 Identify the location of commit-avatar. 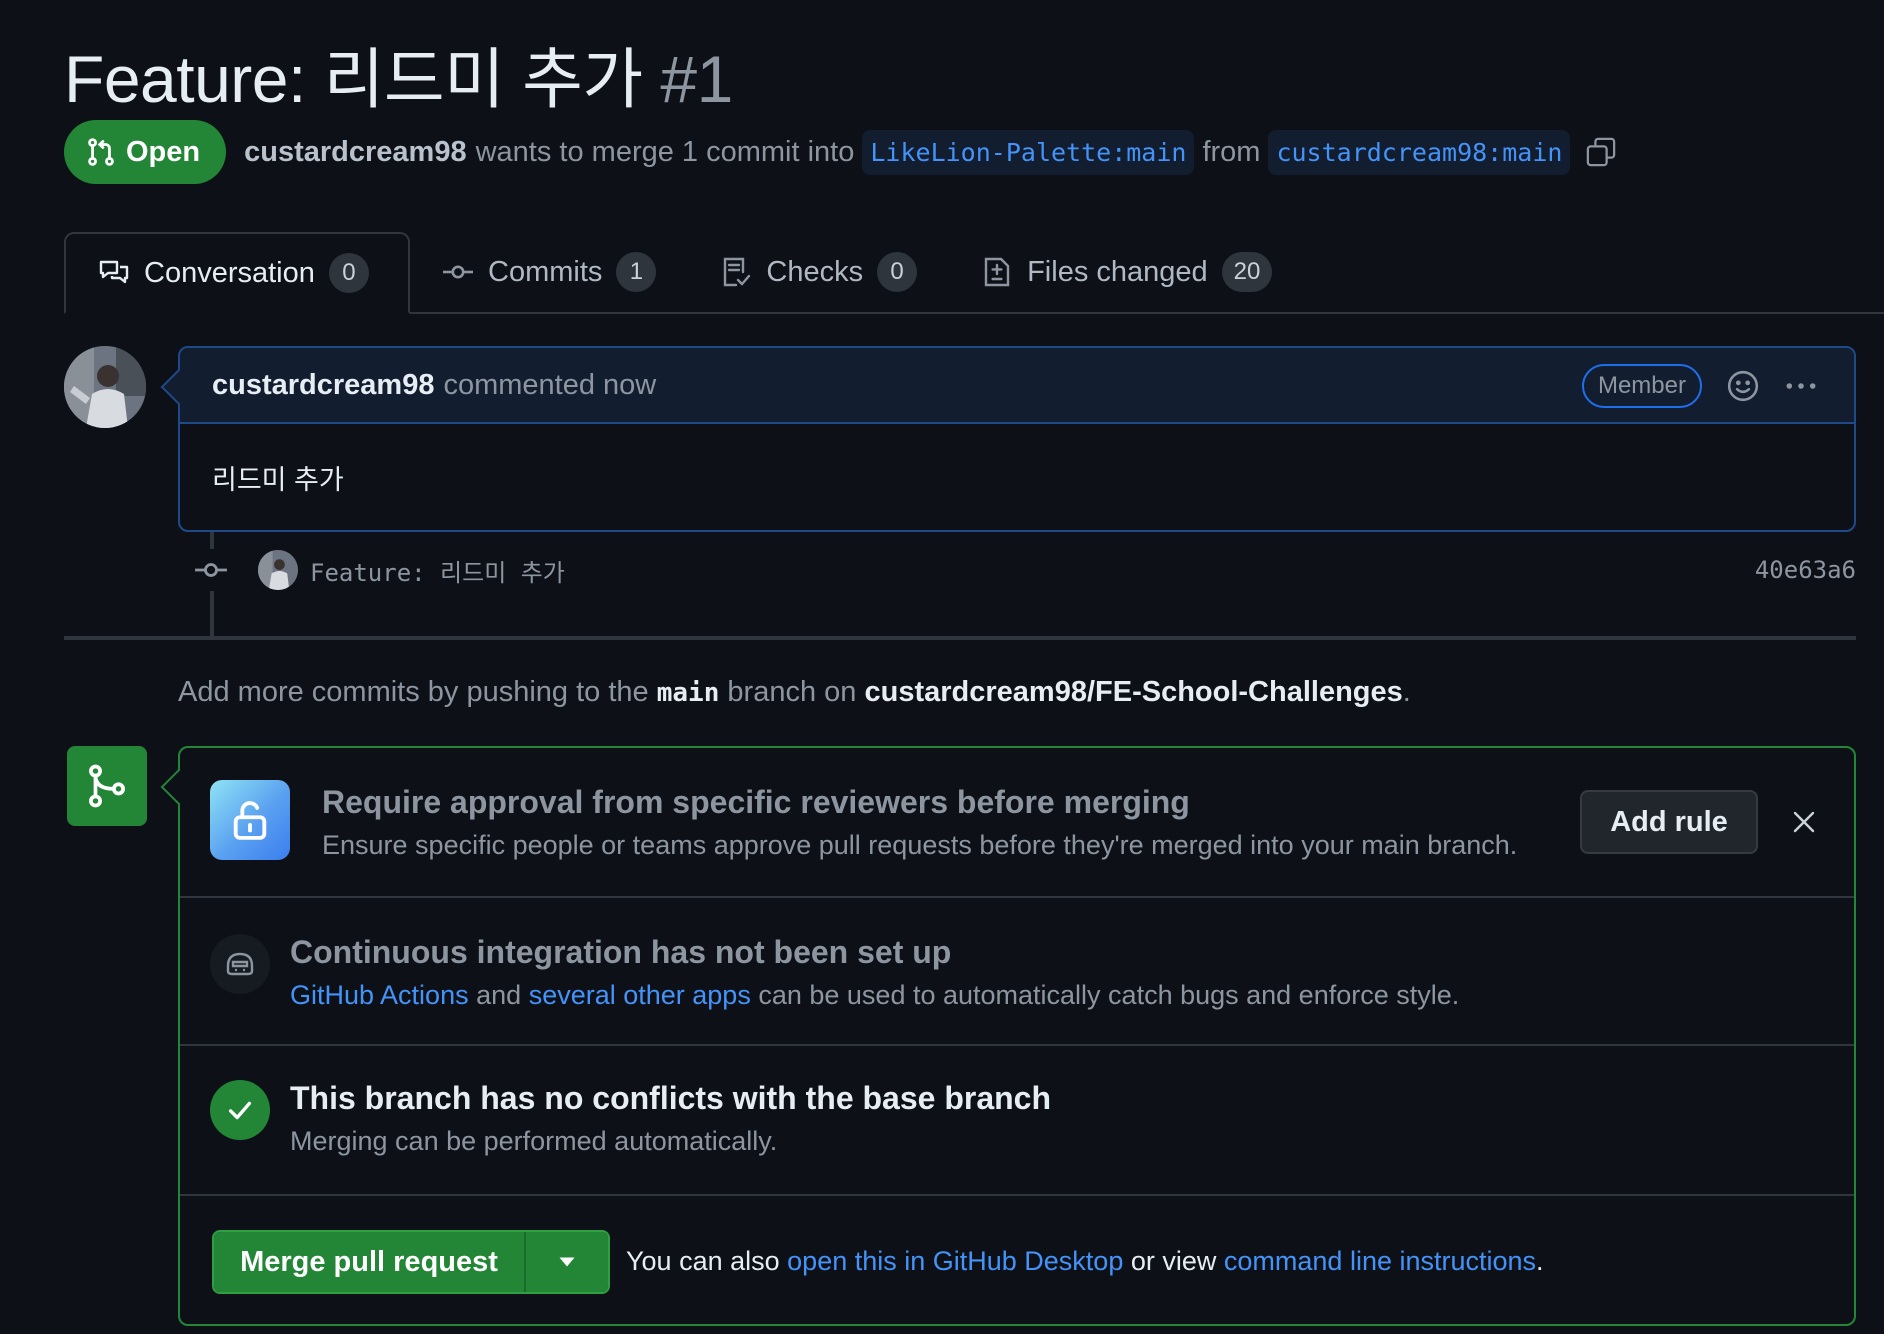
(278, 570).